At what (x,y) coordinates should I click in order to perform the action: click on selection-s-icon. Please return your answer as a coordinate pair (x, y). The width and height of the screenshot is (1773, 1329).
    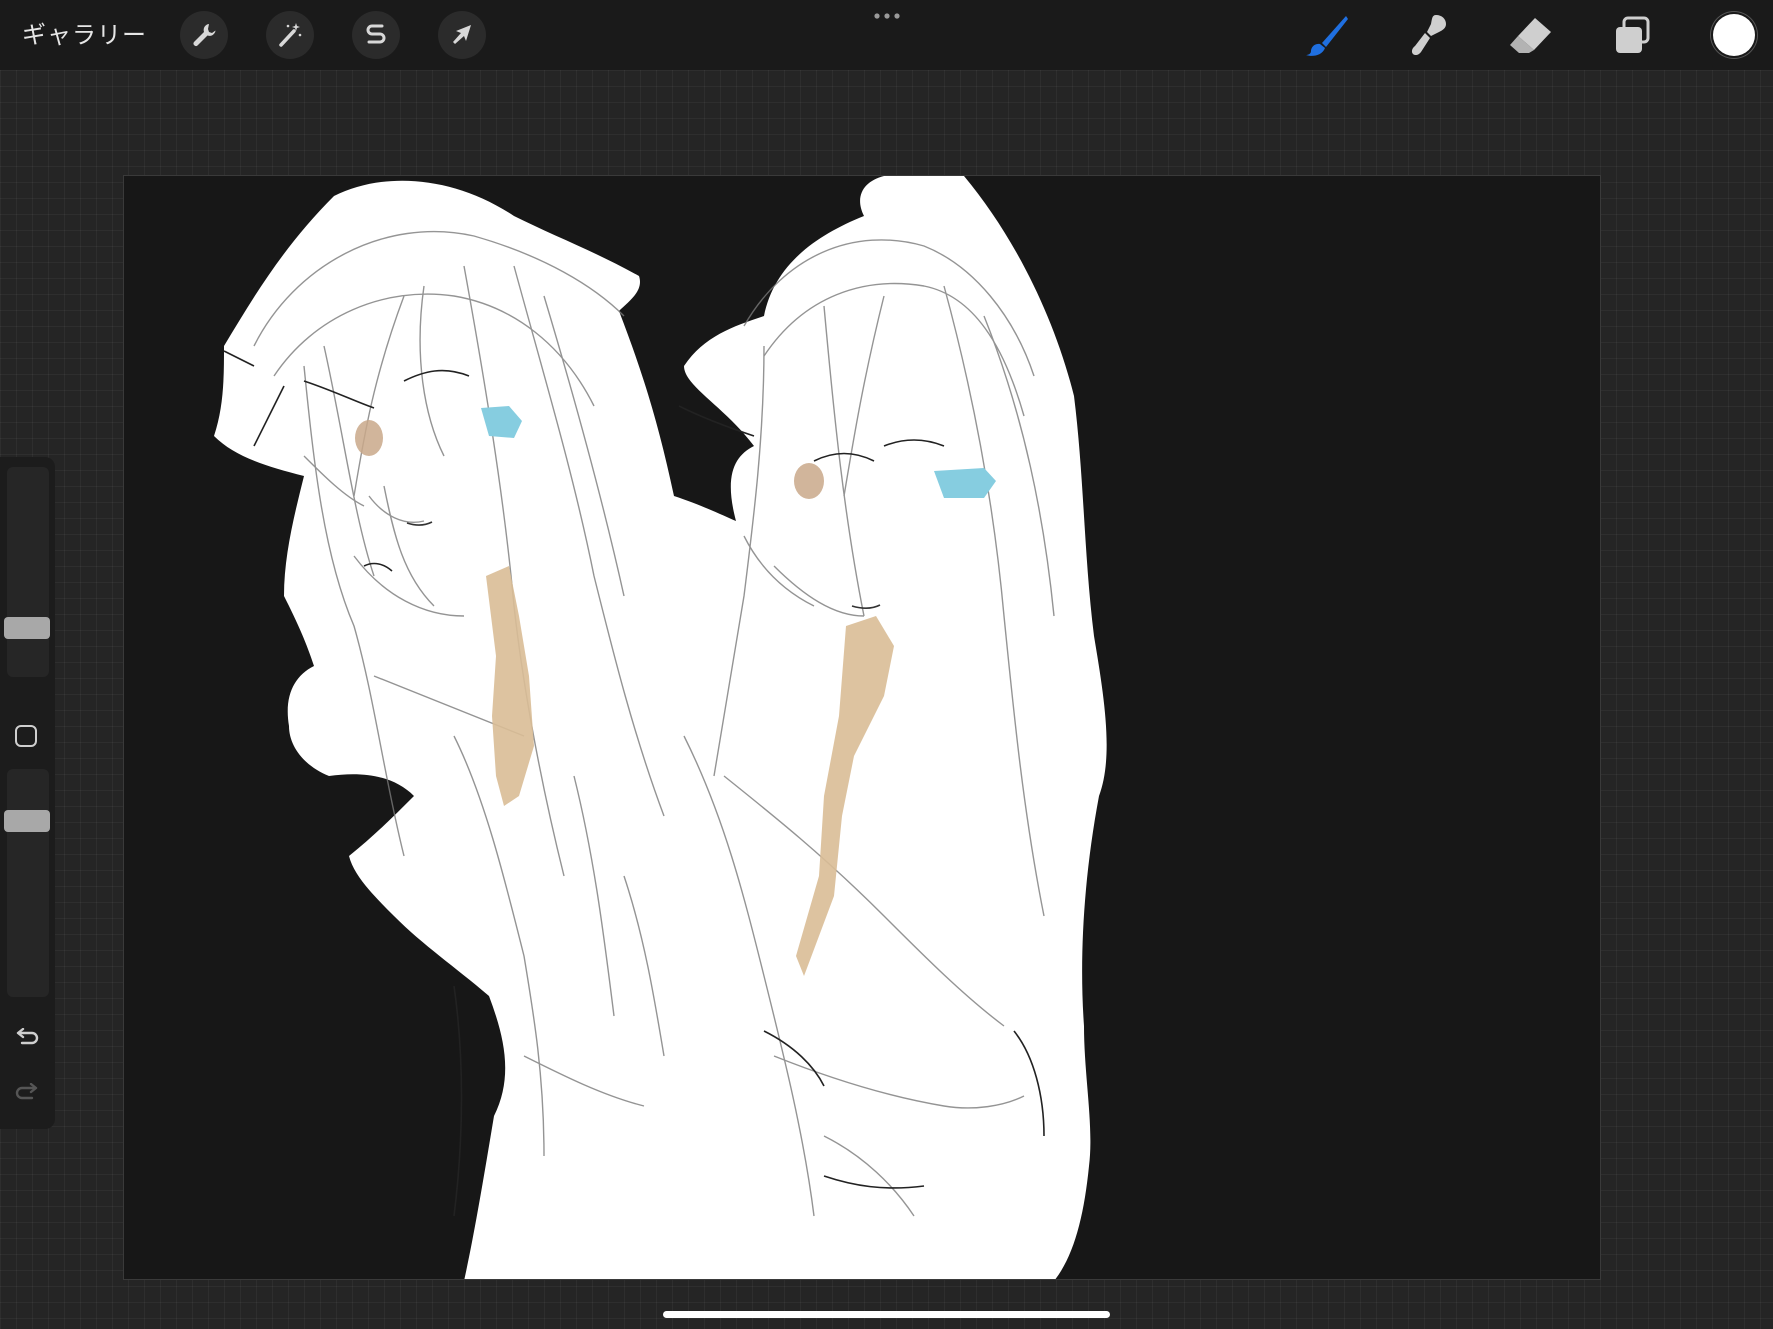
    Looking at the image, I should click on (376, 34).